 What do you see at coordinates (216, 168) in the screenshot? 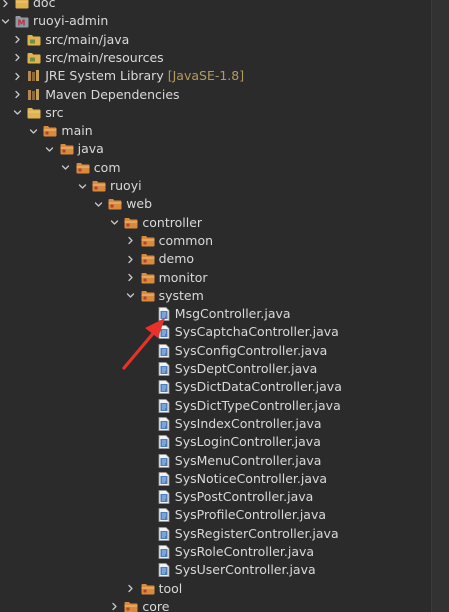
I see `tree-item: com` at bounding box center [216, 168].